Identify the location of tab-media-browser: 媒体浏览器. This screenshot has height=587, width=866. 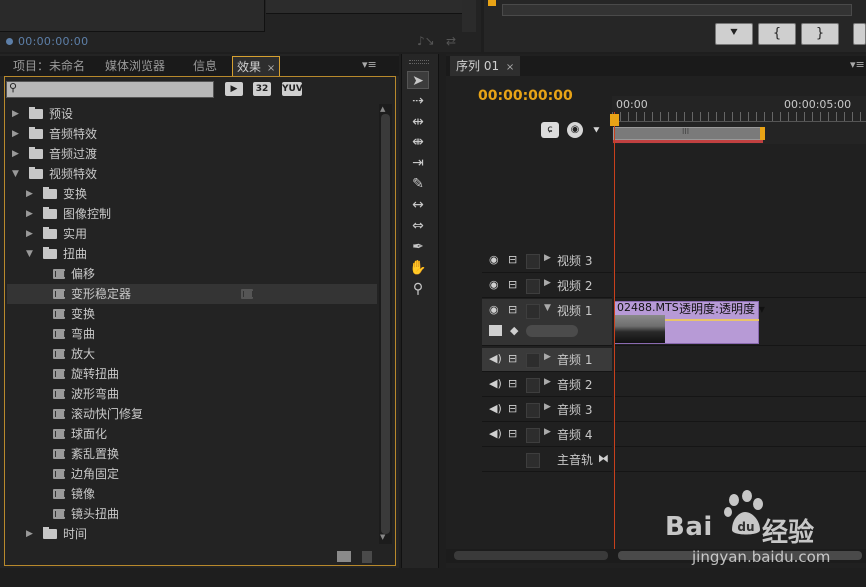
(135, 66).